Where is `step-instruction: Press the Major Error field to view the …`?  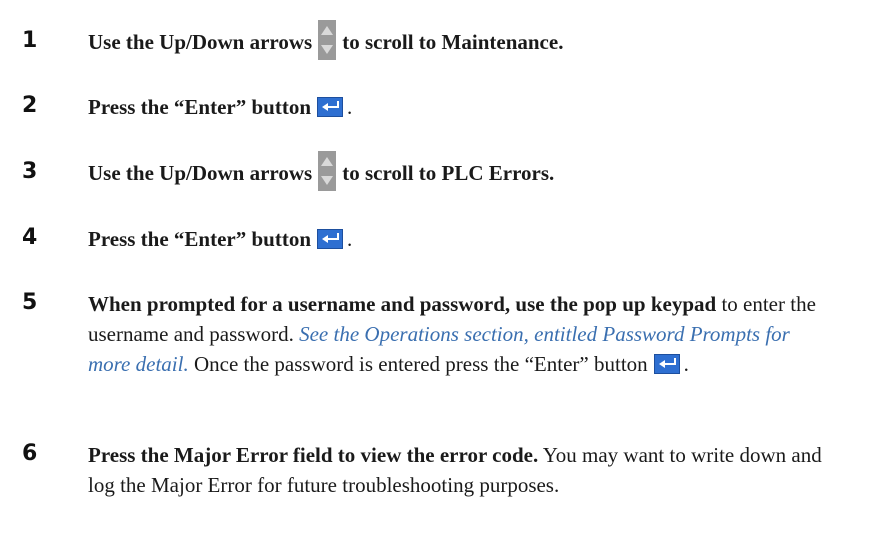 step-instruction: Press the Major Error field to view the … is located at coordinates (313, 455).